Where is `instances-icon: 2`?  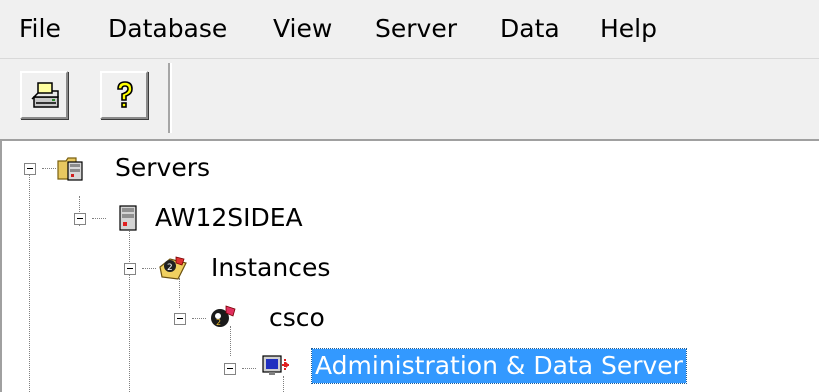 instances-icon: 2 is located at coordinates (173, 268).